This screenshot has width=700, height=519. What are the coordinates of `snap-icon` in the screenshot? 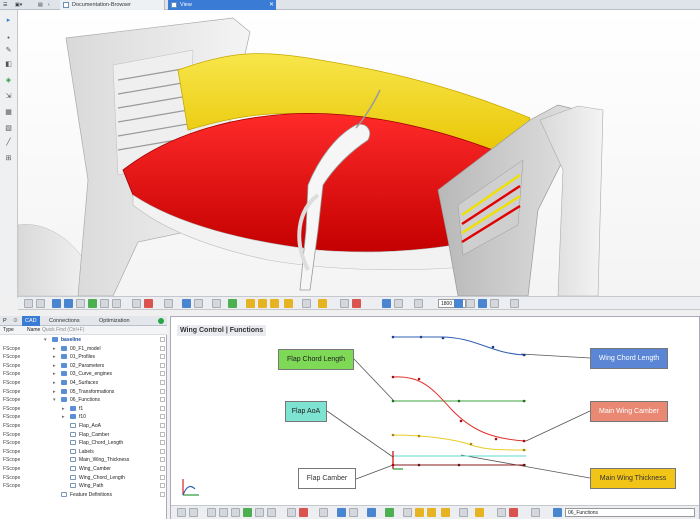 It's located at (198, 303).